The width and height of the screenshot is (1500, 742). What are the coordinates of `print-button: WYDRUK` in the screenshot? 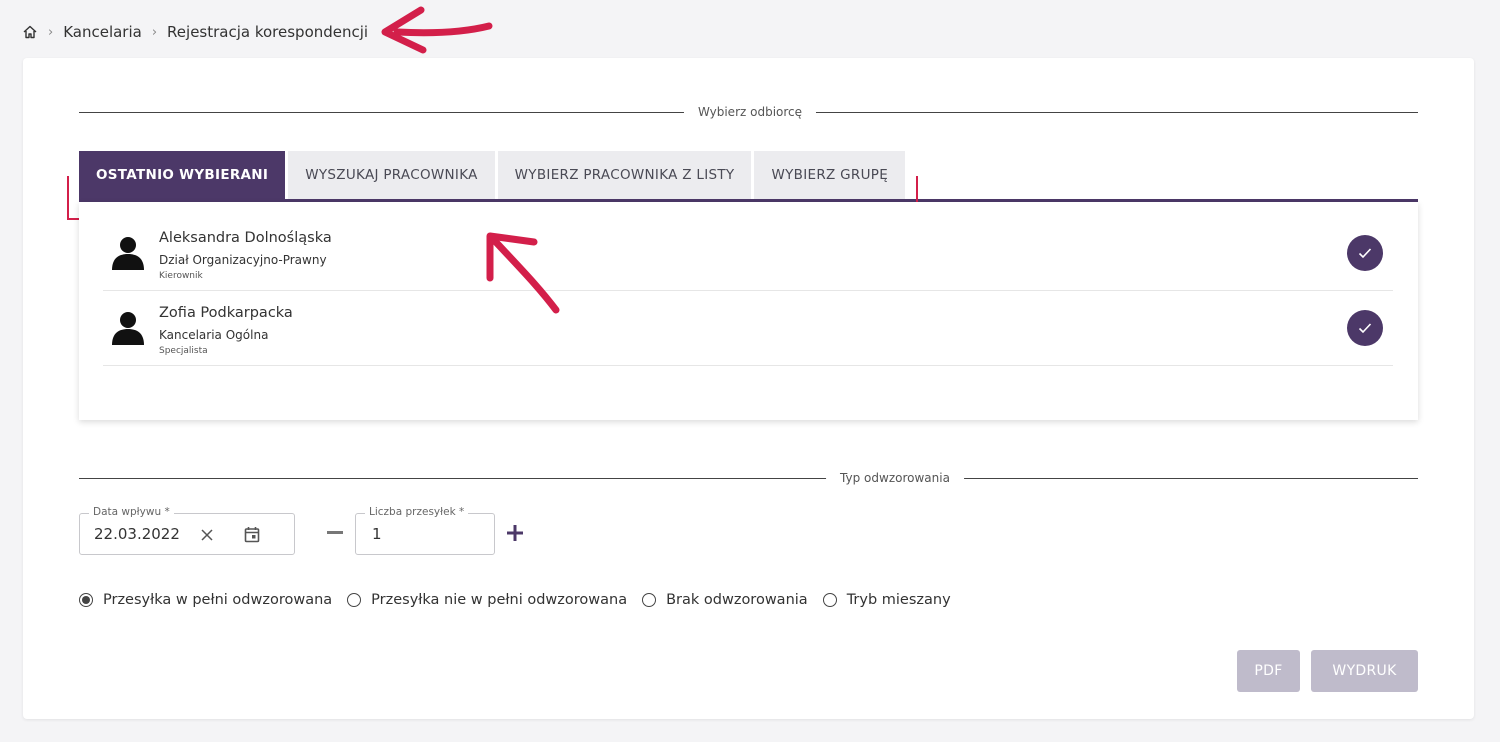 It's located at (1364, 671).